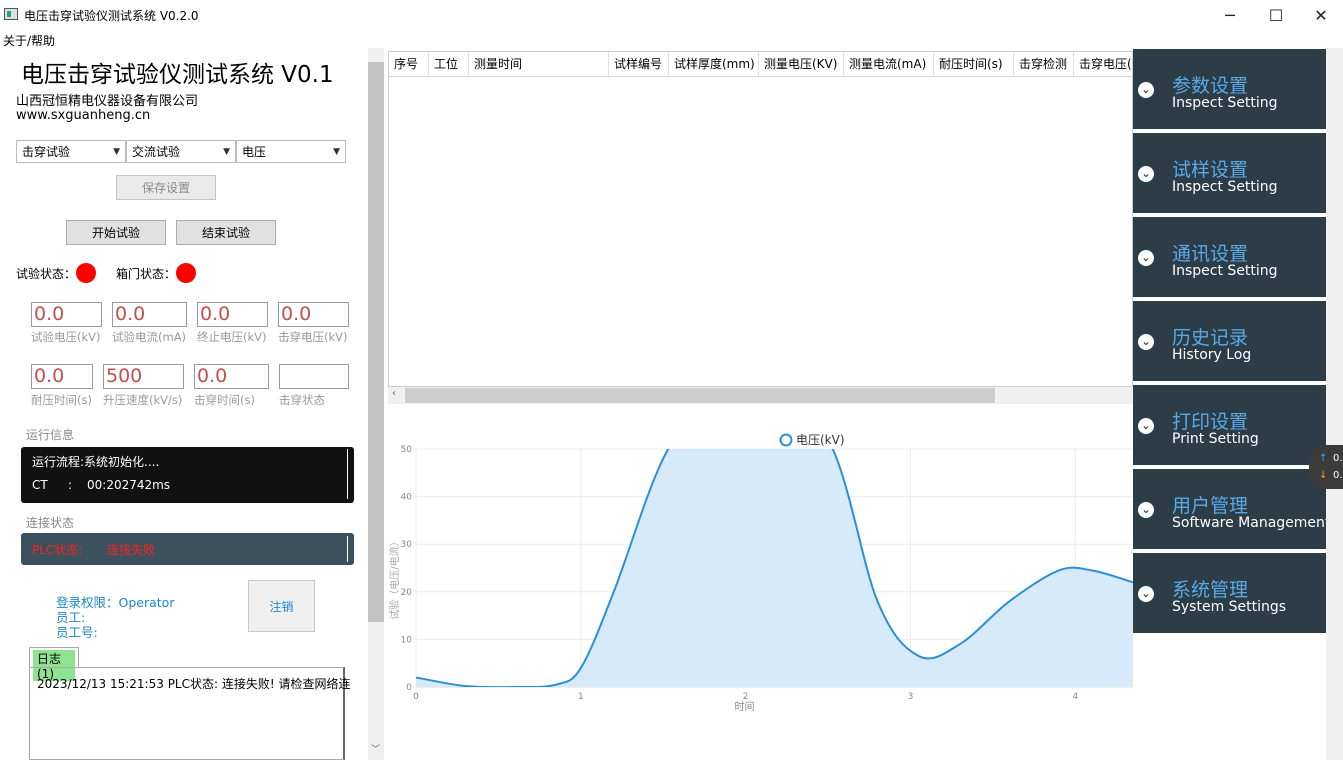  I want to click on column-header: 测量时间, so click(539, 64).